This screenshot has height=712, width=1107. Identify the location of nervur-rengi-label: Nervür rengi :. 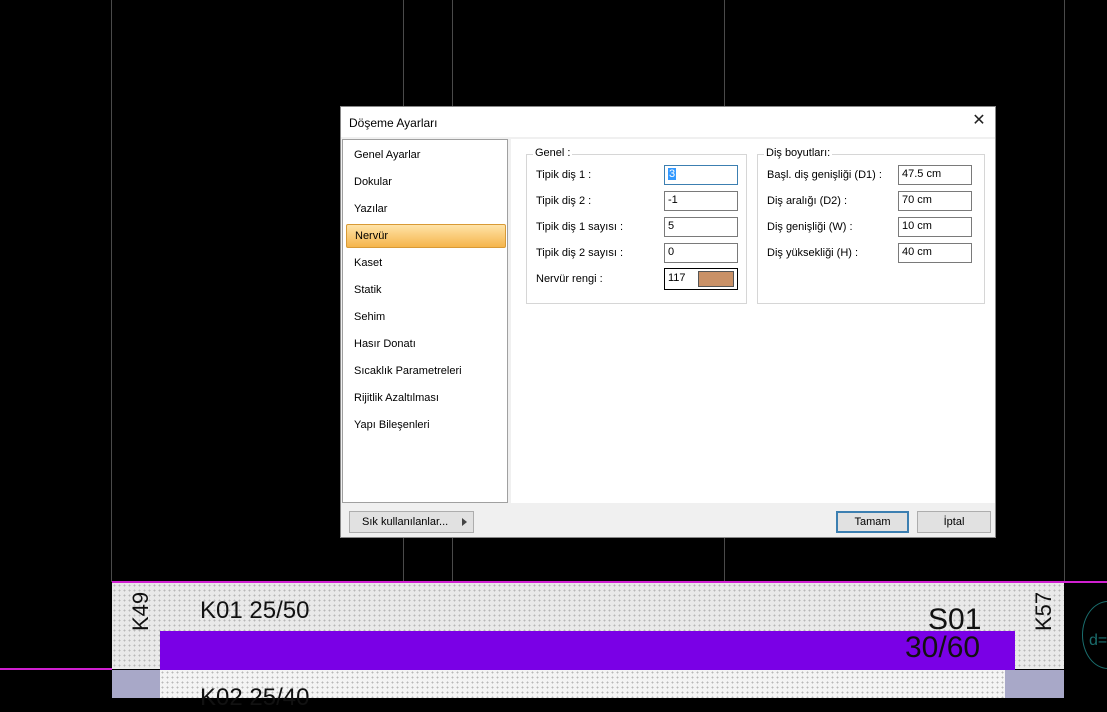
(569, 279).